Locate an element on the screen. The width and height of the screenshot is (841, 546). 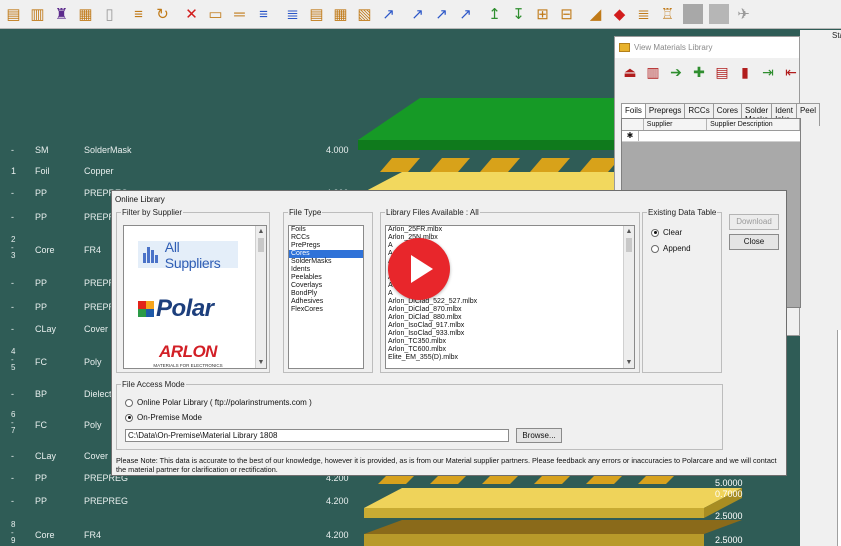
stack-icon: ≡ is located at coordinates (138, 14).